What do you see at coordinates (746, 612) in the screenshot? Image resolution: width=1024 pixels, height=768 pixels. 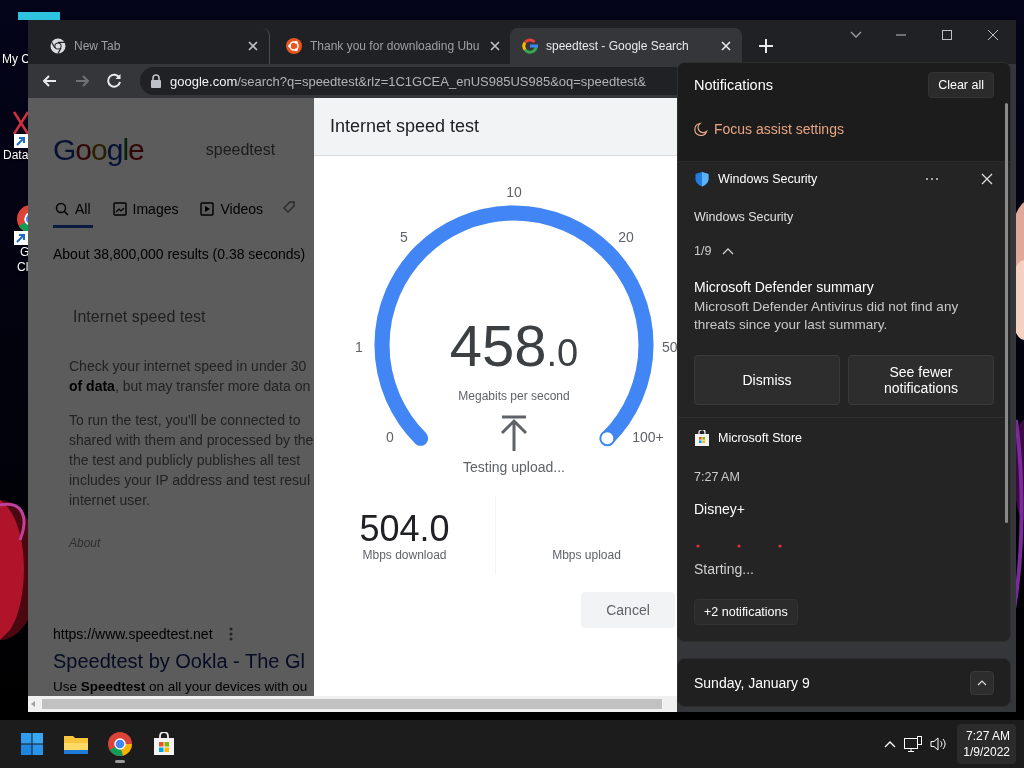 I see `more-notifications-button: +2 notifications` at bounding box center [746, 612].